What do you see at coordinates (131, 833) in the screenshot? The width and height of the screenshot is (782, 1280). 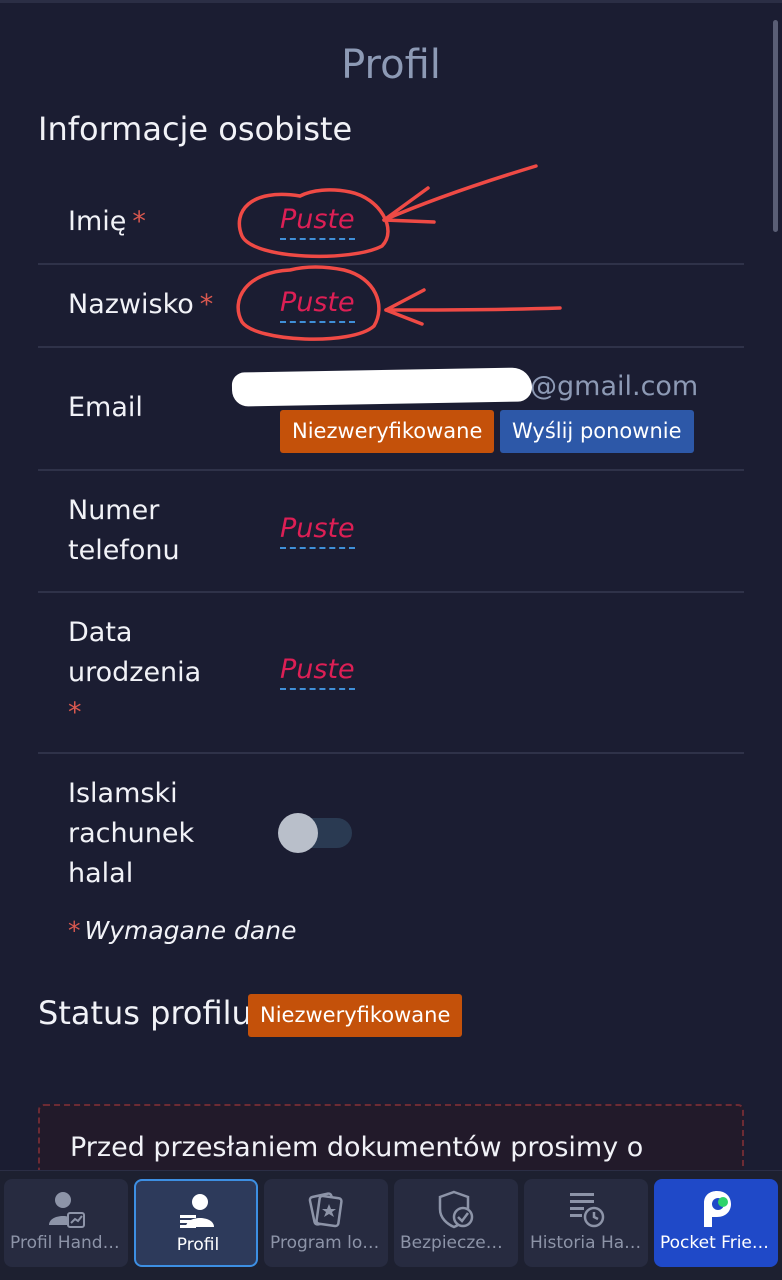 I see `islamic-account-label: Islamski rachunek halal` at bounding box center [131, 833].